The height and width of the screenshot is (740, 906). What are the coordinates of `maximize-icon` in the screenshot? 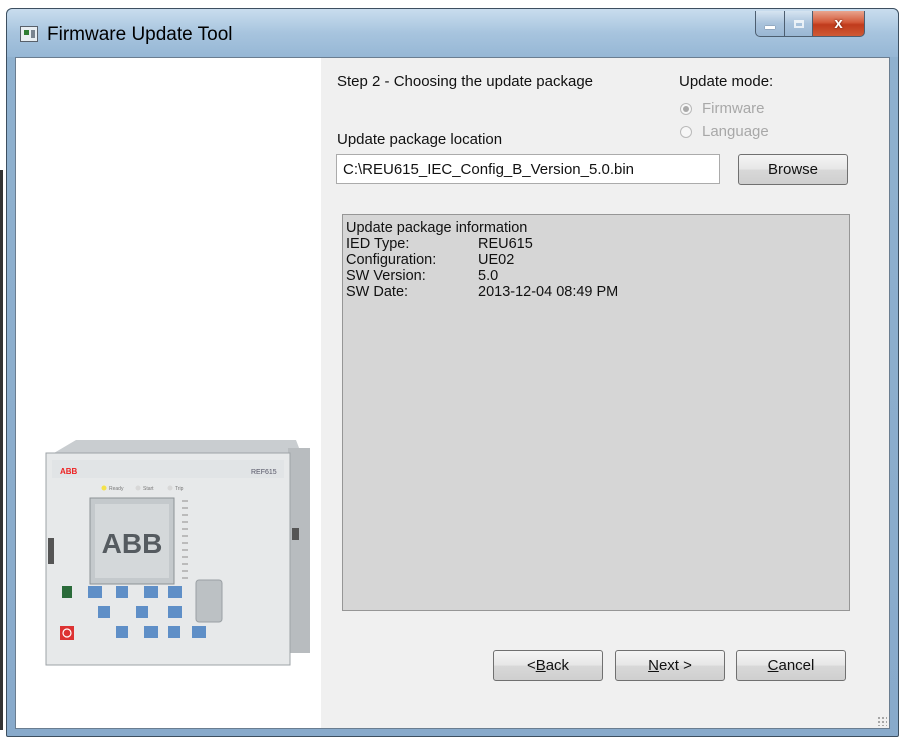 It's located at (798, 23).